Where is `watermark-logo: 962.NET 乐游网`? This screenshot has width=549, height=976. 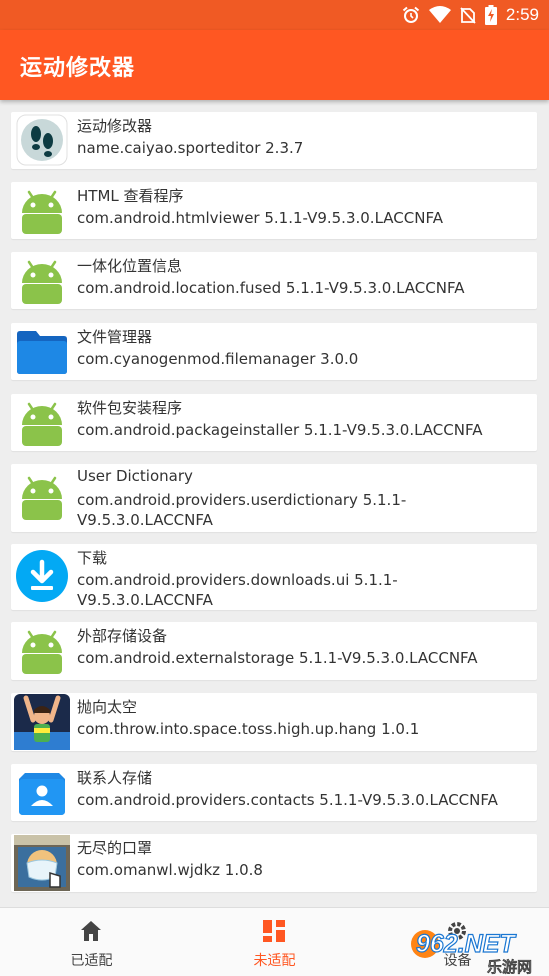 watermark-logo: 962.NET 乐游网 is located at coordinates (477, 949).